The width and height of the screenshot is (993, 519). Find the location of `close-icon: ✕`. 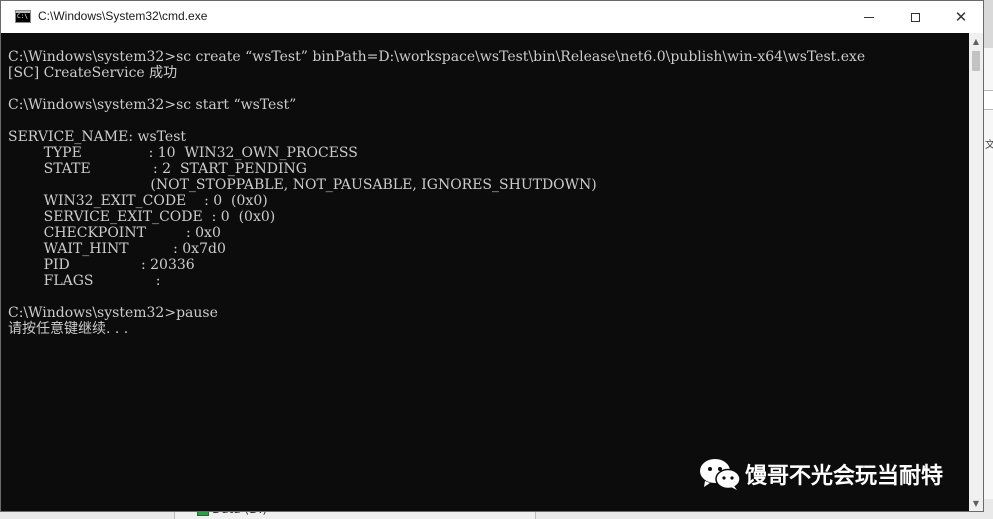

close-icon: ✕ is located at coordinates (961, 16).